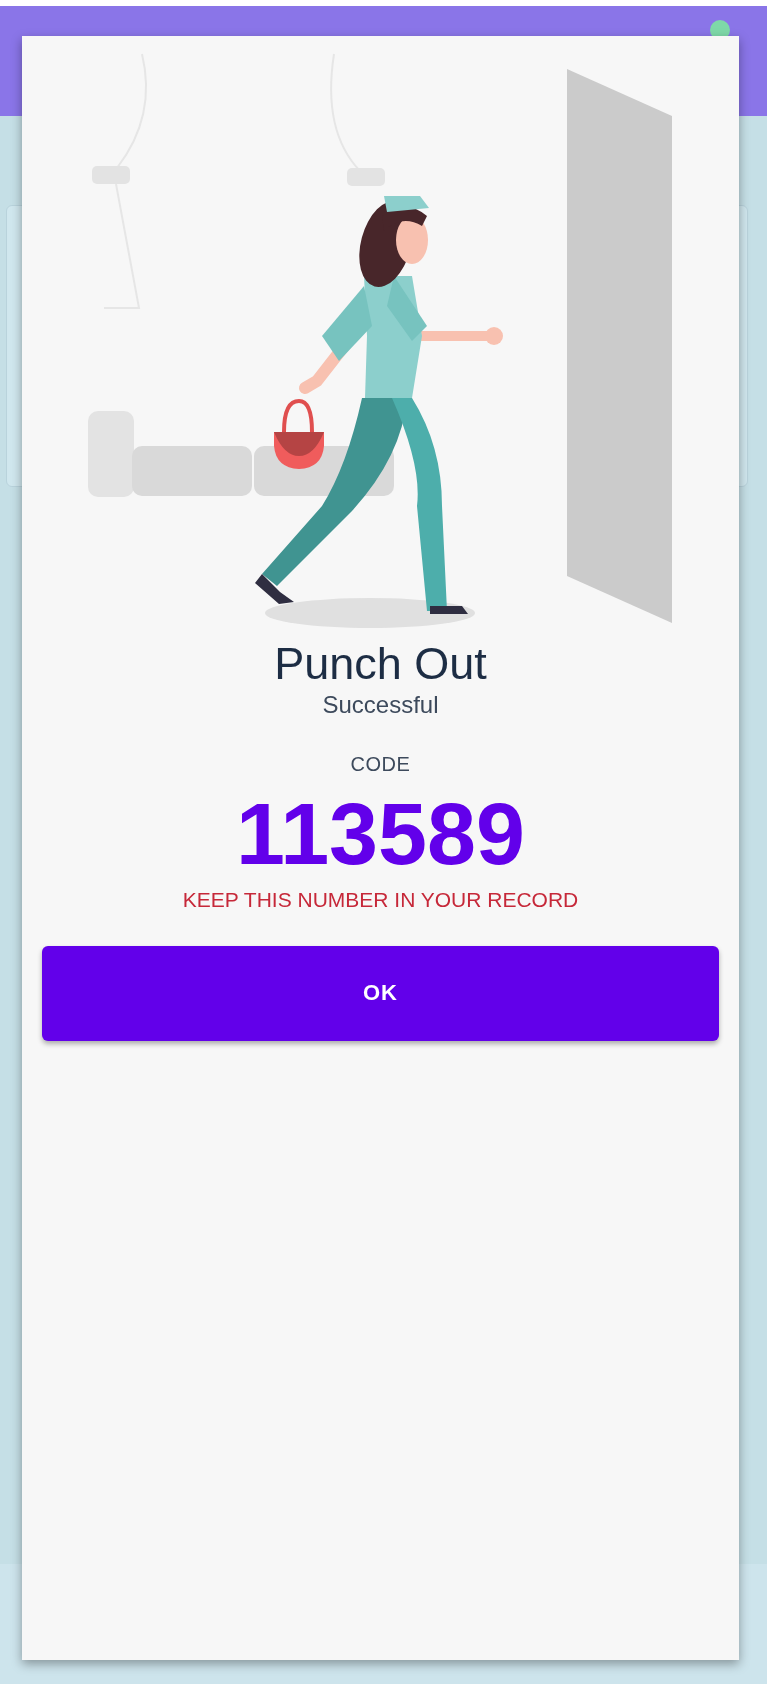 The width and height of the screenshot is (784, 1700). Describe the element at coordinates (380, 993) in the screenshot. I see `ok-button: OK` at that location.